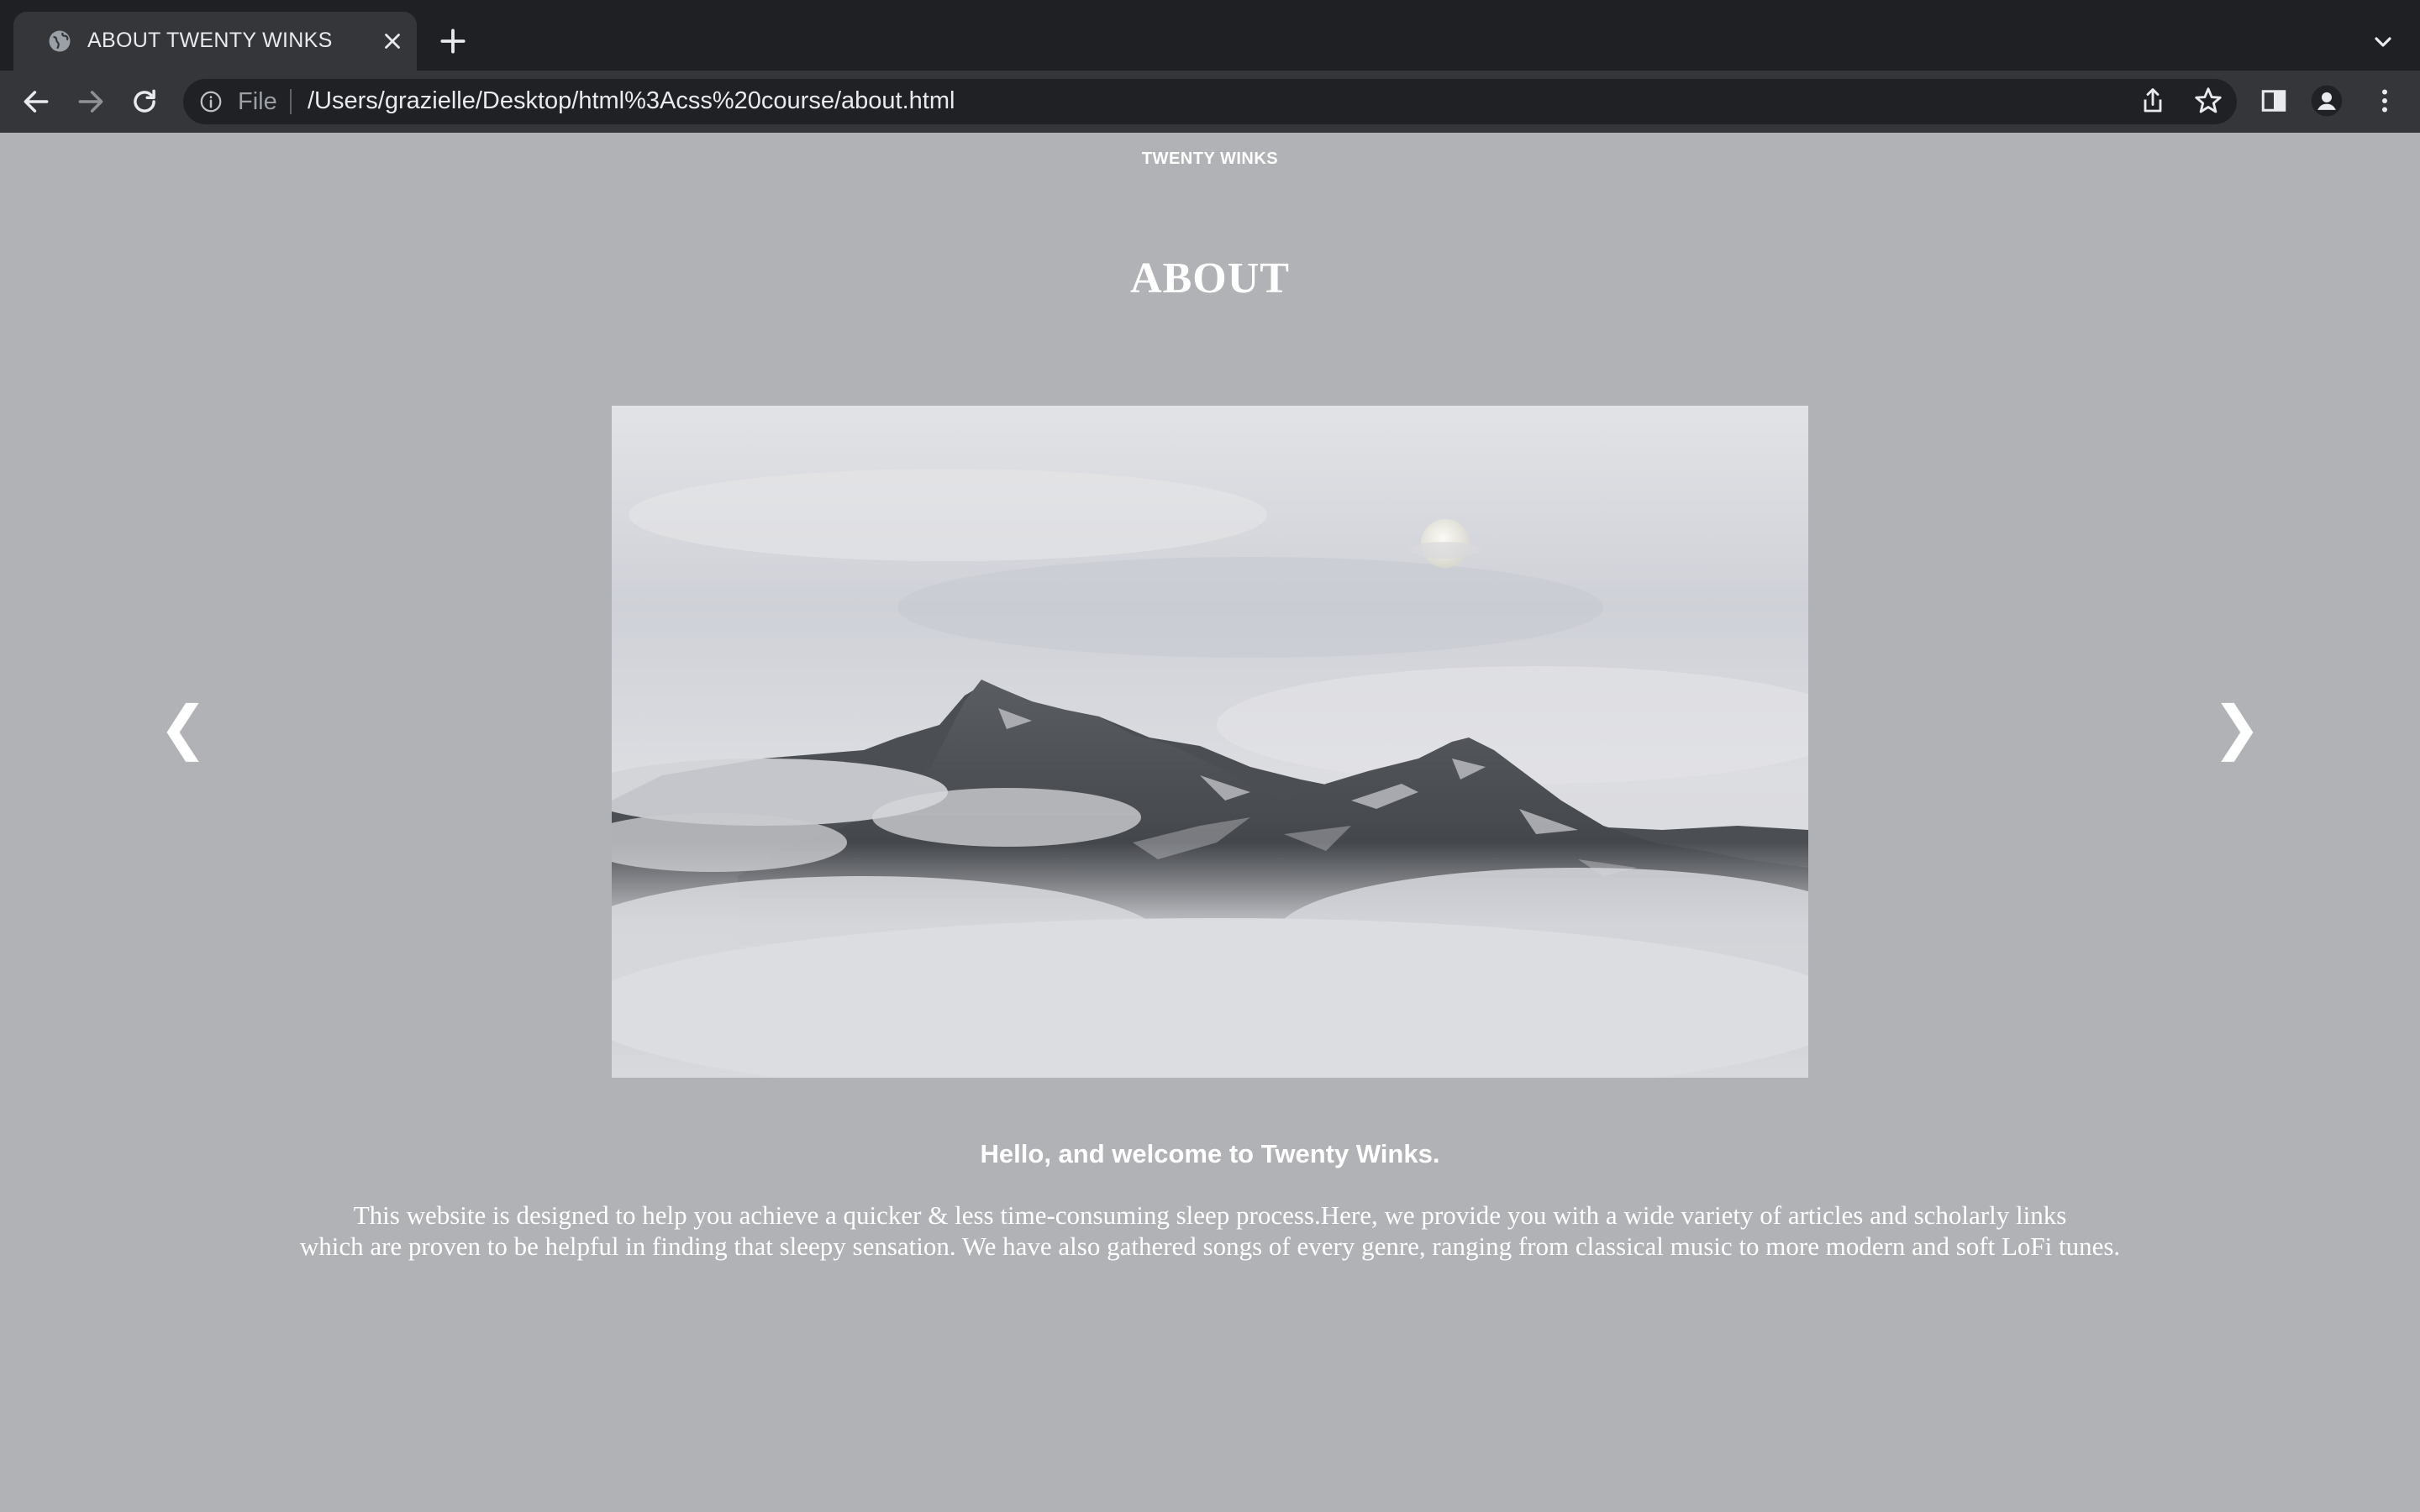 The image size is (2420, 1512). Describe the element at coordinates (144, 102) in the screenshot. I see `reload-icon` at that location.